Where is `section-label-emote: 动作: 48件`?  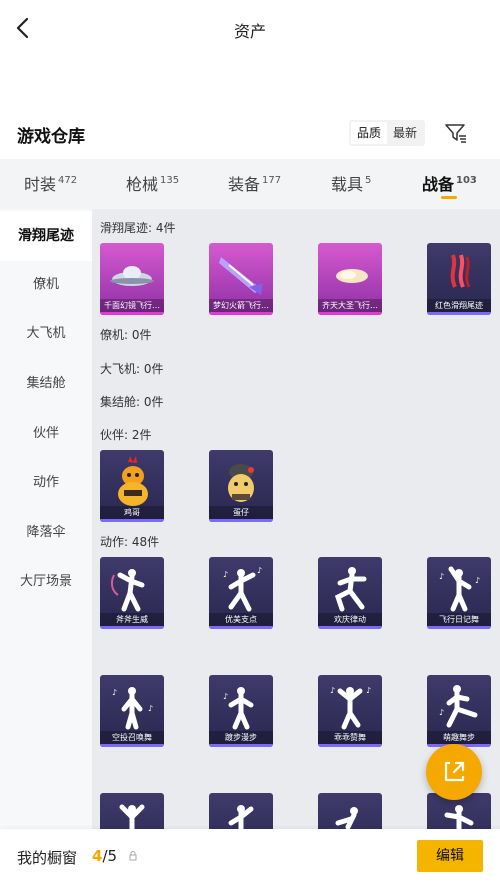
section-label-emote: 动作: 48件 is located at coordinates (130, 542).